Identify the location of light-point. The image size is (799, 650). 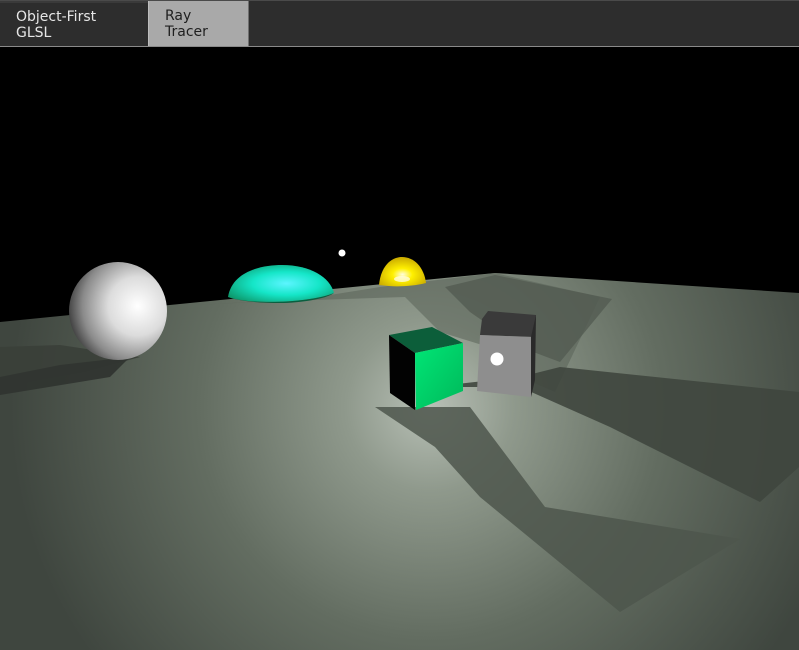
(342, 253).